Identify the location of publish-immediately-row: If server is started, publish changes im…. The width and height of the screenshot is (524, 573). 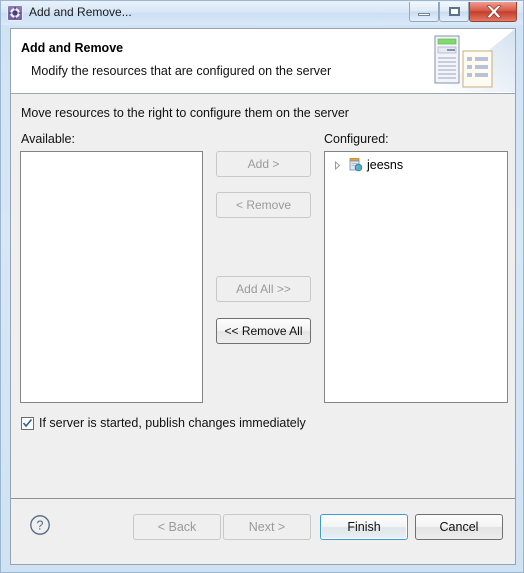
(163, 423).